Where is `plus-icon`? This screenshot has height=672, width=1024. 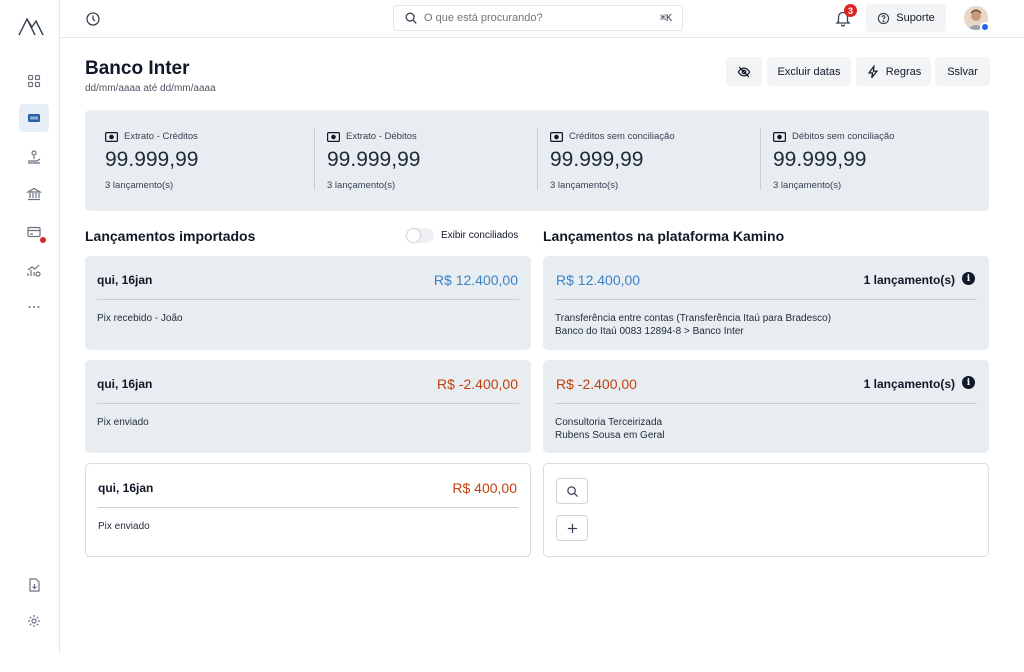
plus-icon is located at coordinates (572, 528).